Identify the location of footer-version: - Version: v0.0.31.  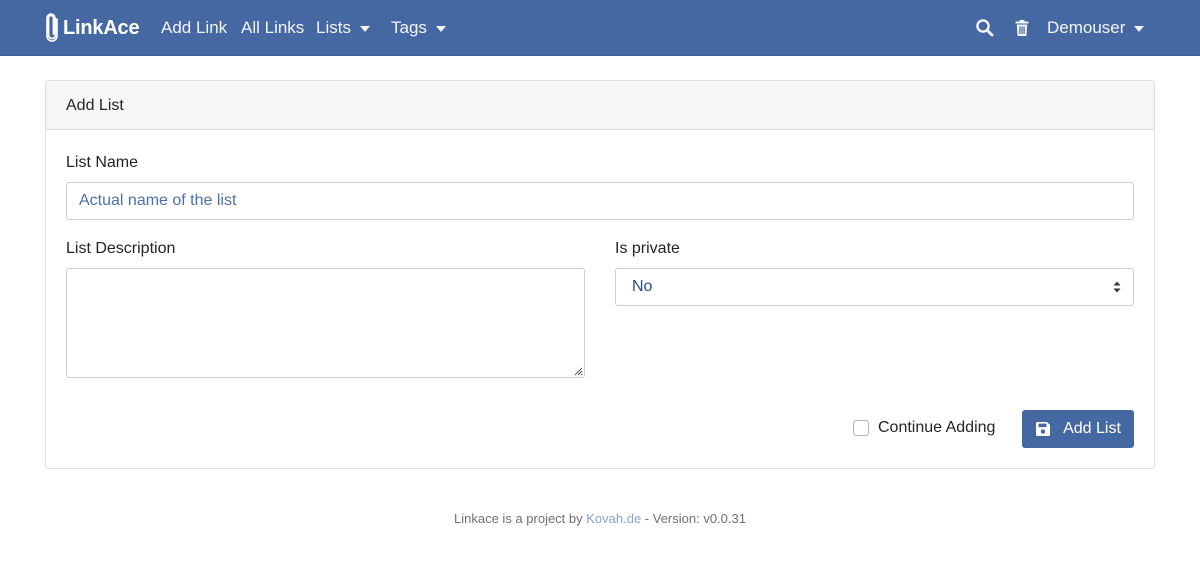
(693, 518).